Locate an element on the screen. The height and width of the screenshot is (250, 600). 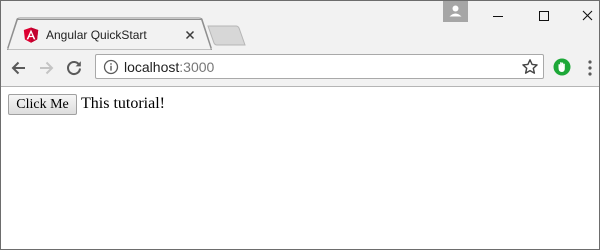
forward-arrow-icon is located at coordinates (46, 68).